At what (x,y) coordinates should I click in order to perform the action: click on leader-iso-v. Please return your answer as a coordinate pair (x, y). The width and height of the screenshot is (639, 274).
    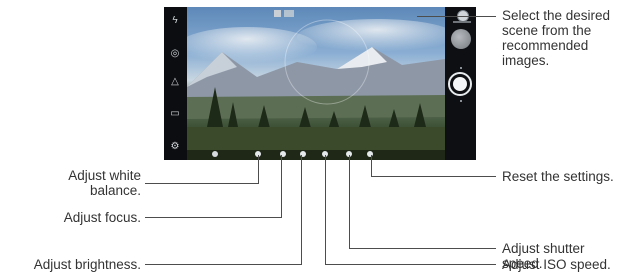
    Looking at the image, I should click on (325, 210).